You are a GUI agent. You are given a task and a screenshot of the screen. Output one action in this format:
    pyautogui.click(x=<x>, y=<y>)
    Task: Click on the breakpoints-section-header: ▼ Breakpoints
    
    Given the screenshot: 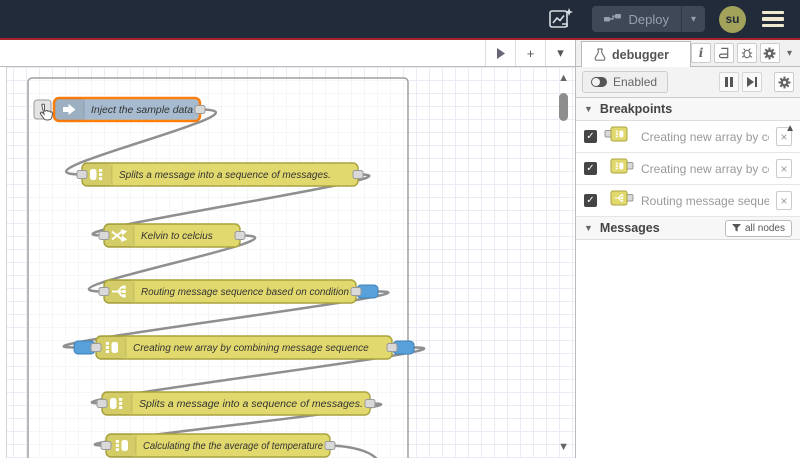 What is the action you would take?
    pyautogui.click(x=688, y=109)
    